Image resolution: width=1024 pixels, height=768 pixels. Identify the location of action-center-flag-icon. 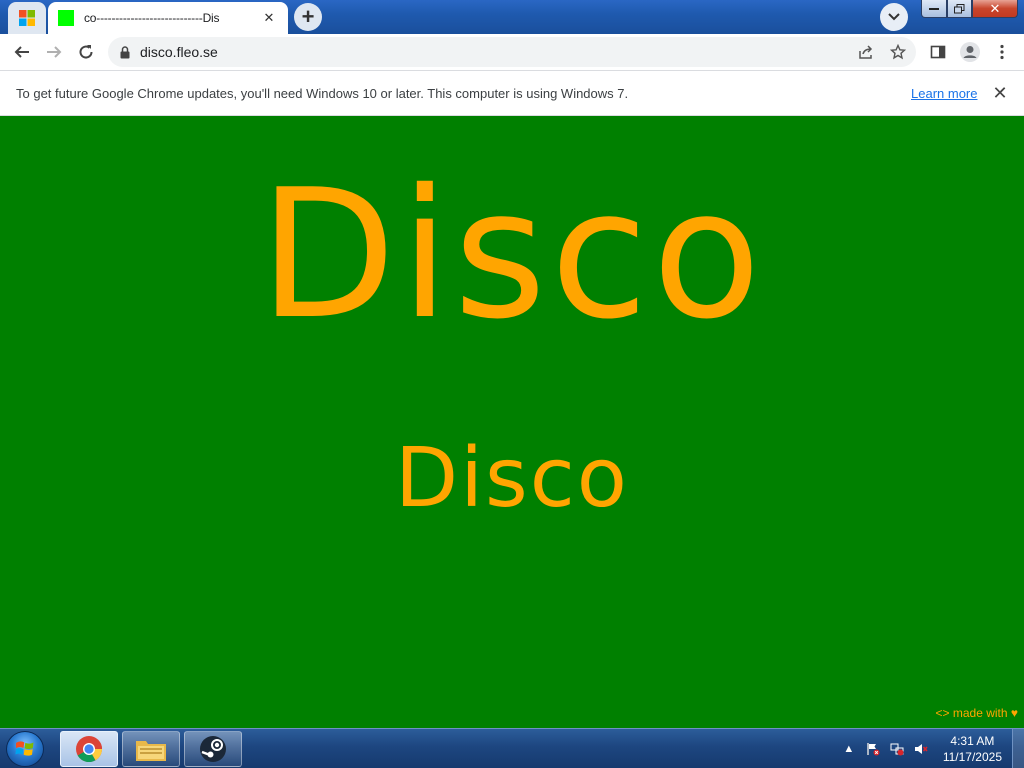
(873, 749).